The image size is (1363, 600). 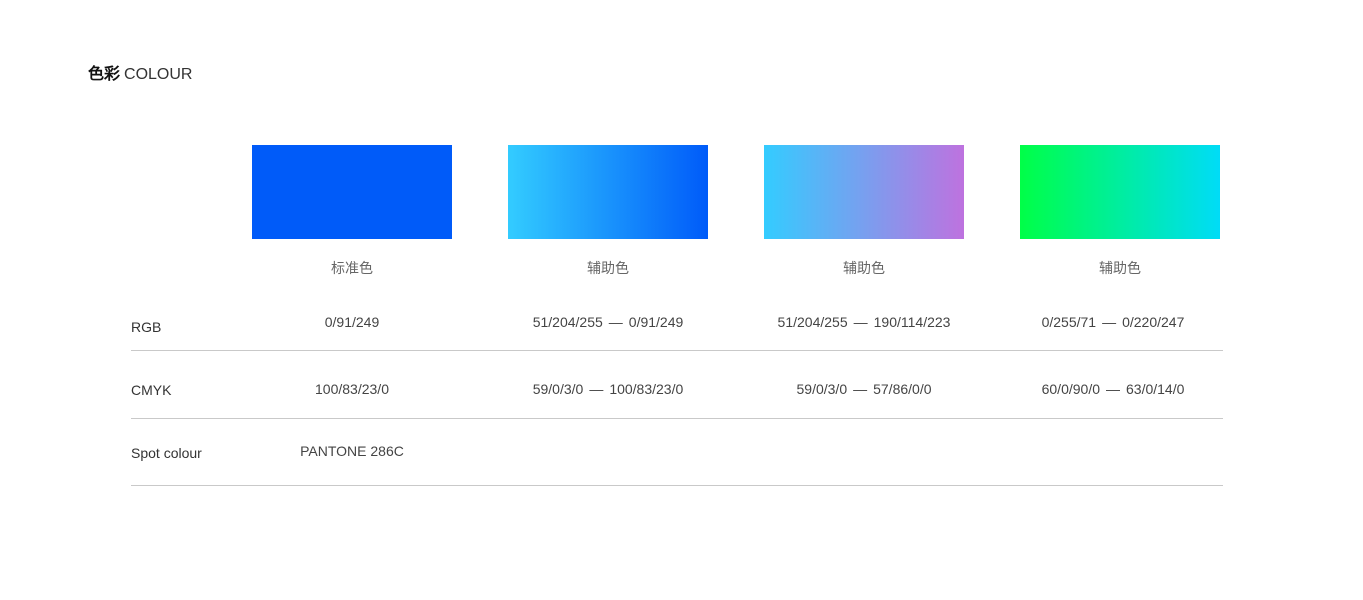 I want to click on swatch-label-auxiliary-2: 辅助色, so click(x=864, y=268).